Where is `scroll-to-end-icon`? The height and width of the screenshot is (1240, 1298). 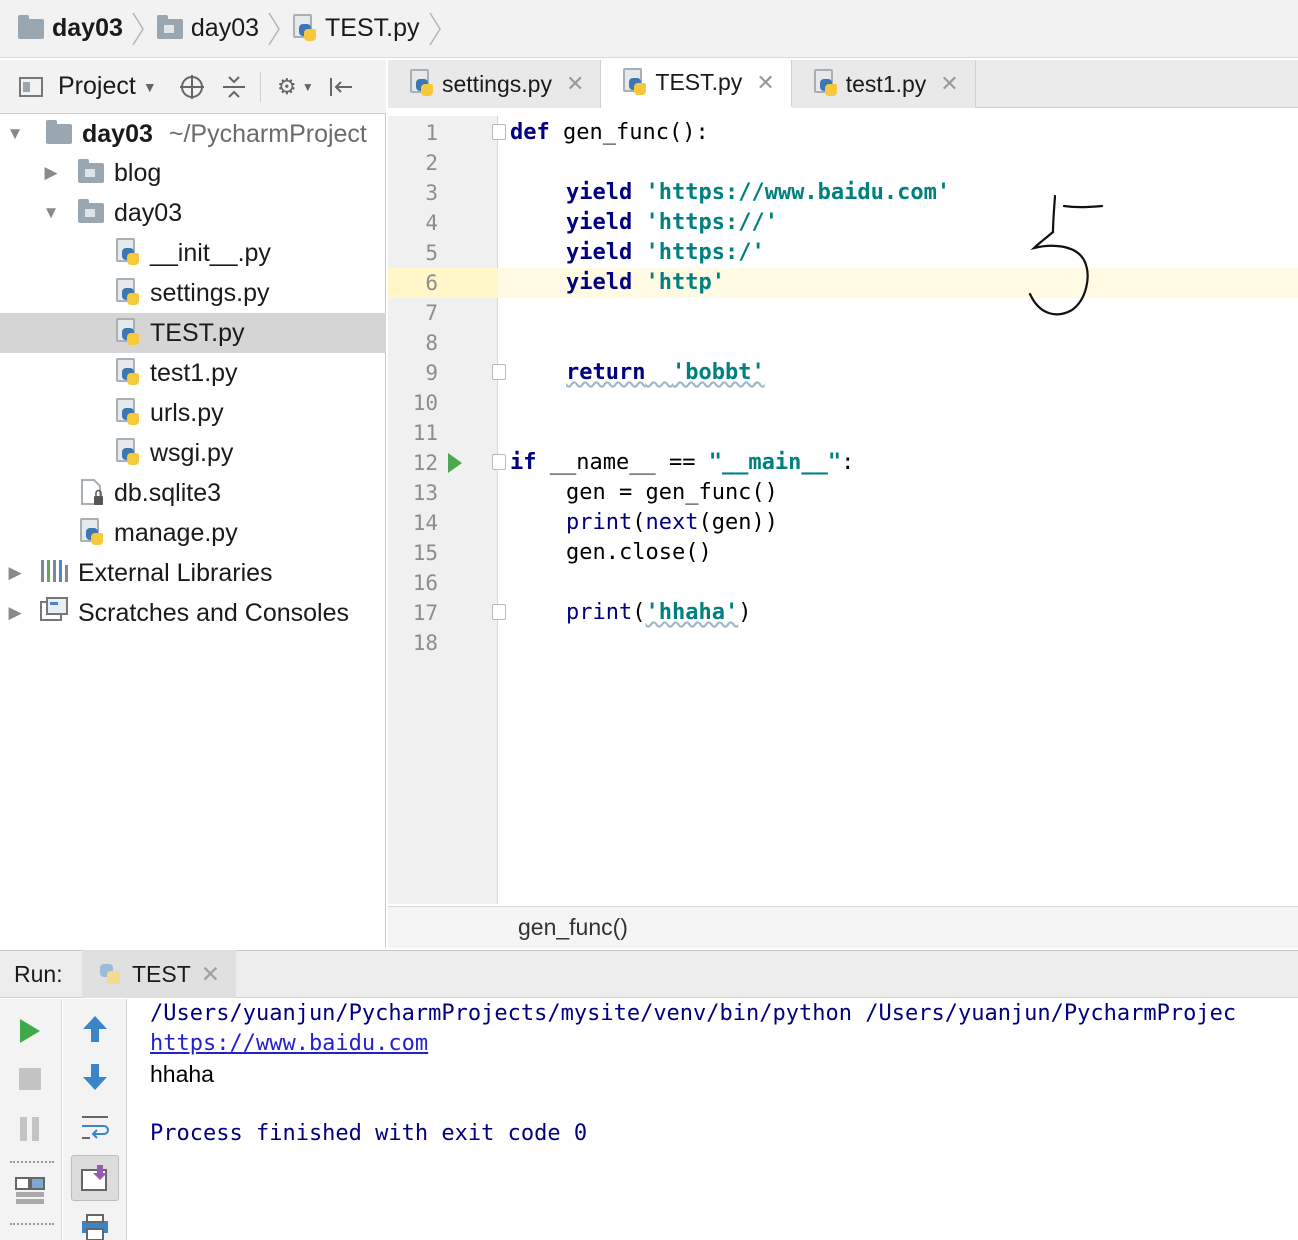
scroll-to-end-icon is located at coordinates (95, 1178).